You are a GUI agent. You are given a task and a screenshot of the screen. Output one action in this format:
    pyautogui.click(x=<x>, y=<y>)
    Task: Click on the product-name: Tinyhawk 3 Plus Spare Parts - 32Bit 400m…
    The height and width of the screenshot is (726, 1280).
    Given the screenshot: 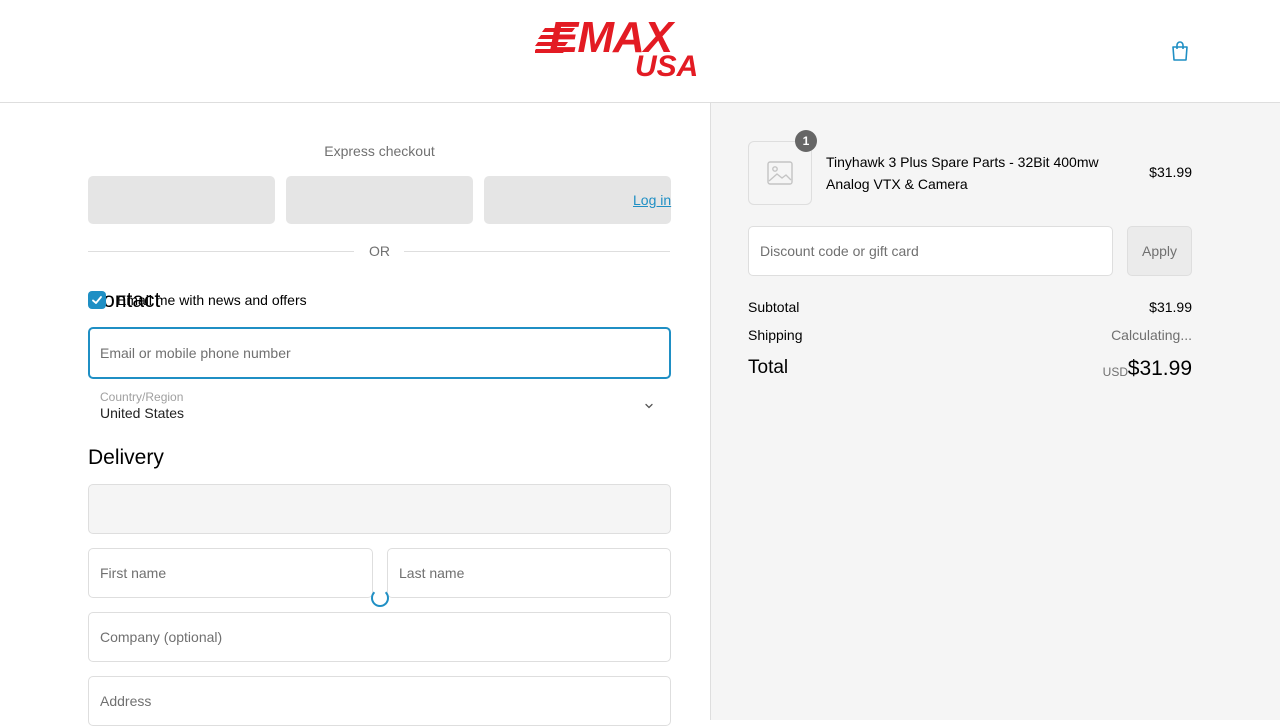 What is the action you would take?
    pyautogui.click(x=962, y=173)
    